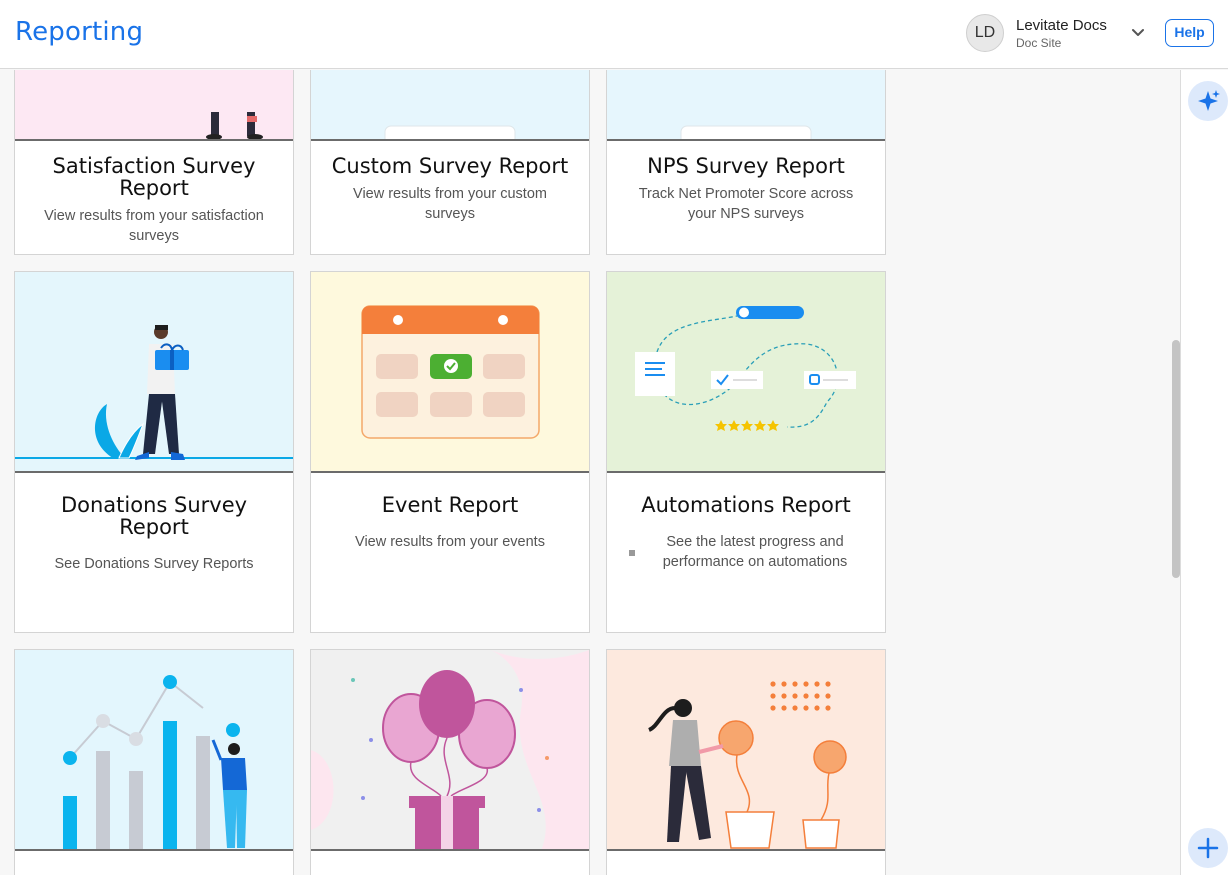  What do you see at coordinates (746, 166) in the screenshot?
I see `card-title: NPS Survey Report` at bounding box center [746, 166].